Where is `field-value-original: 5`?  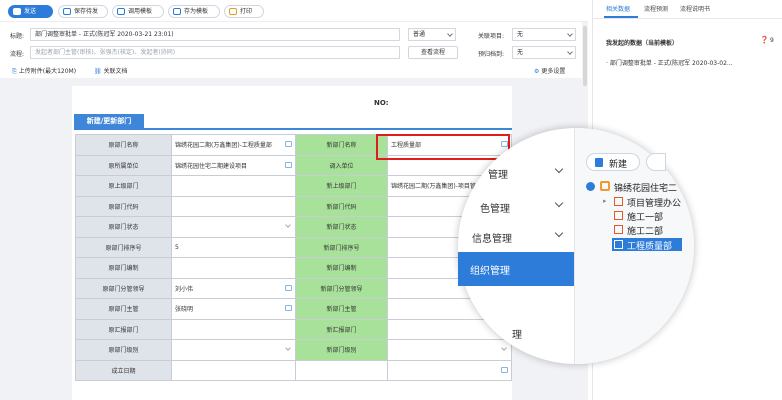 field-value-original: 5 is located at coordinates (233, 247).